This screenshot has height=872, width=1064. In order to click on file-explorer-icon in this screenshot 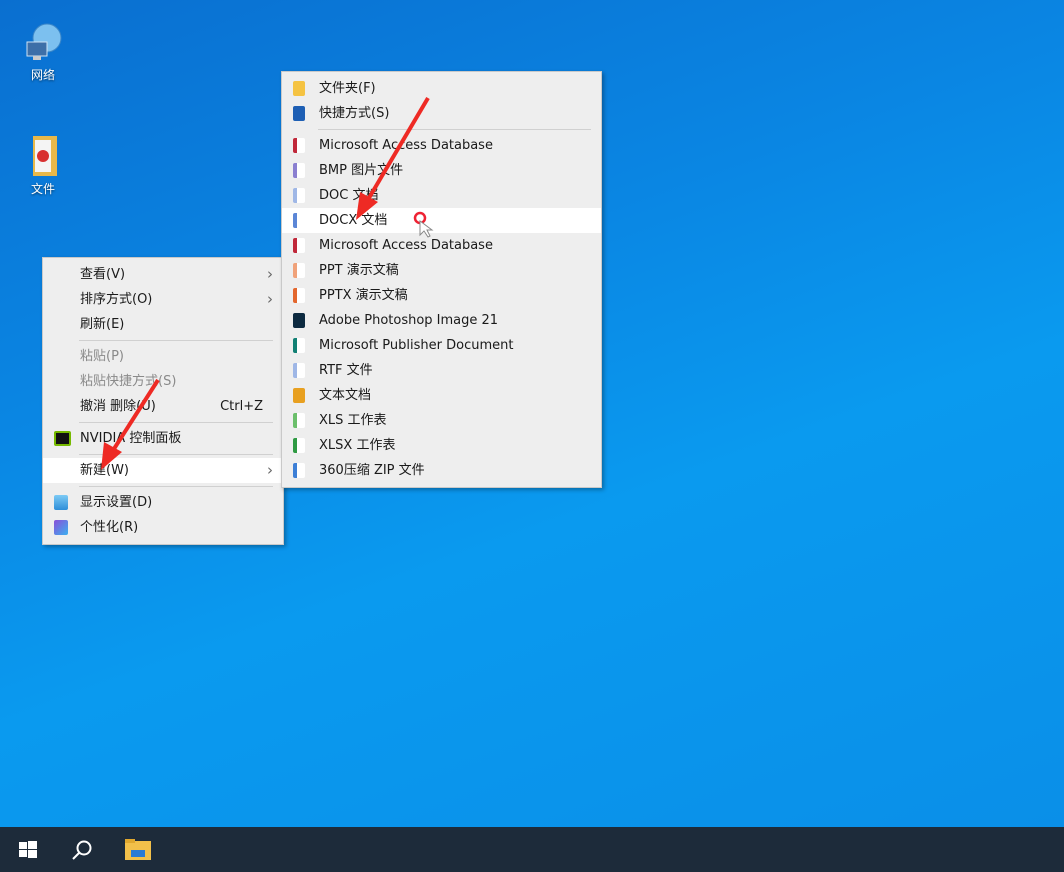, I will do `click(138, 849)`.